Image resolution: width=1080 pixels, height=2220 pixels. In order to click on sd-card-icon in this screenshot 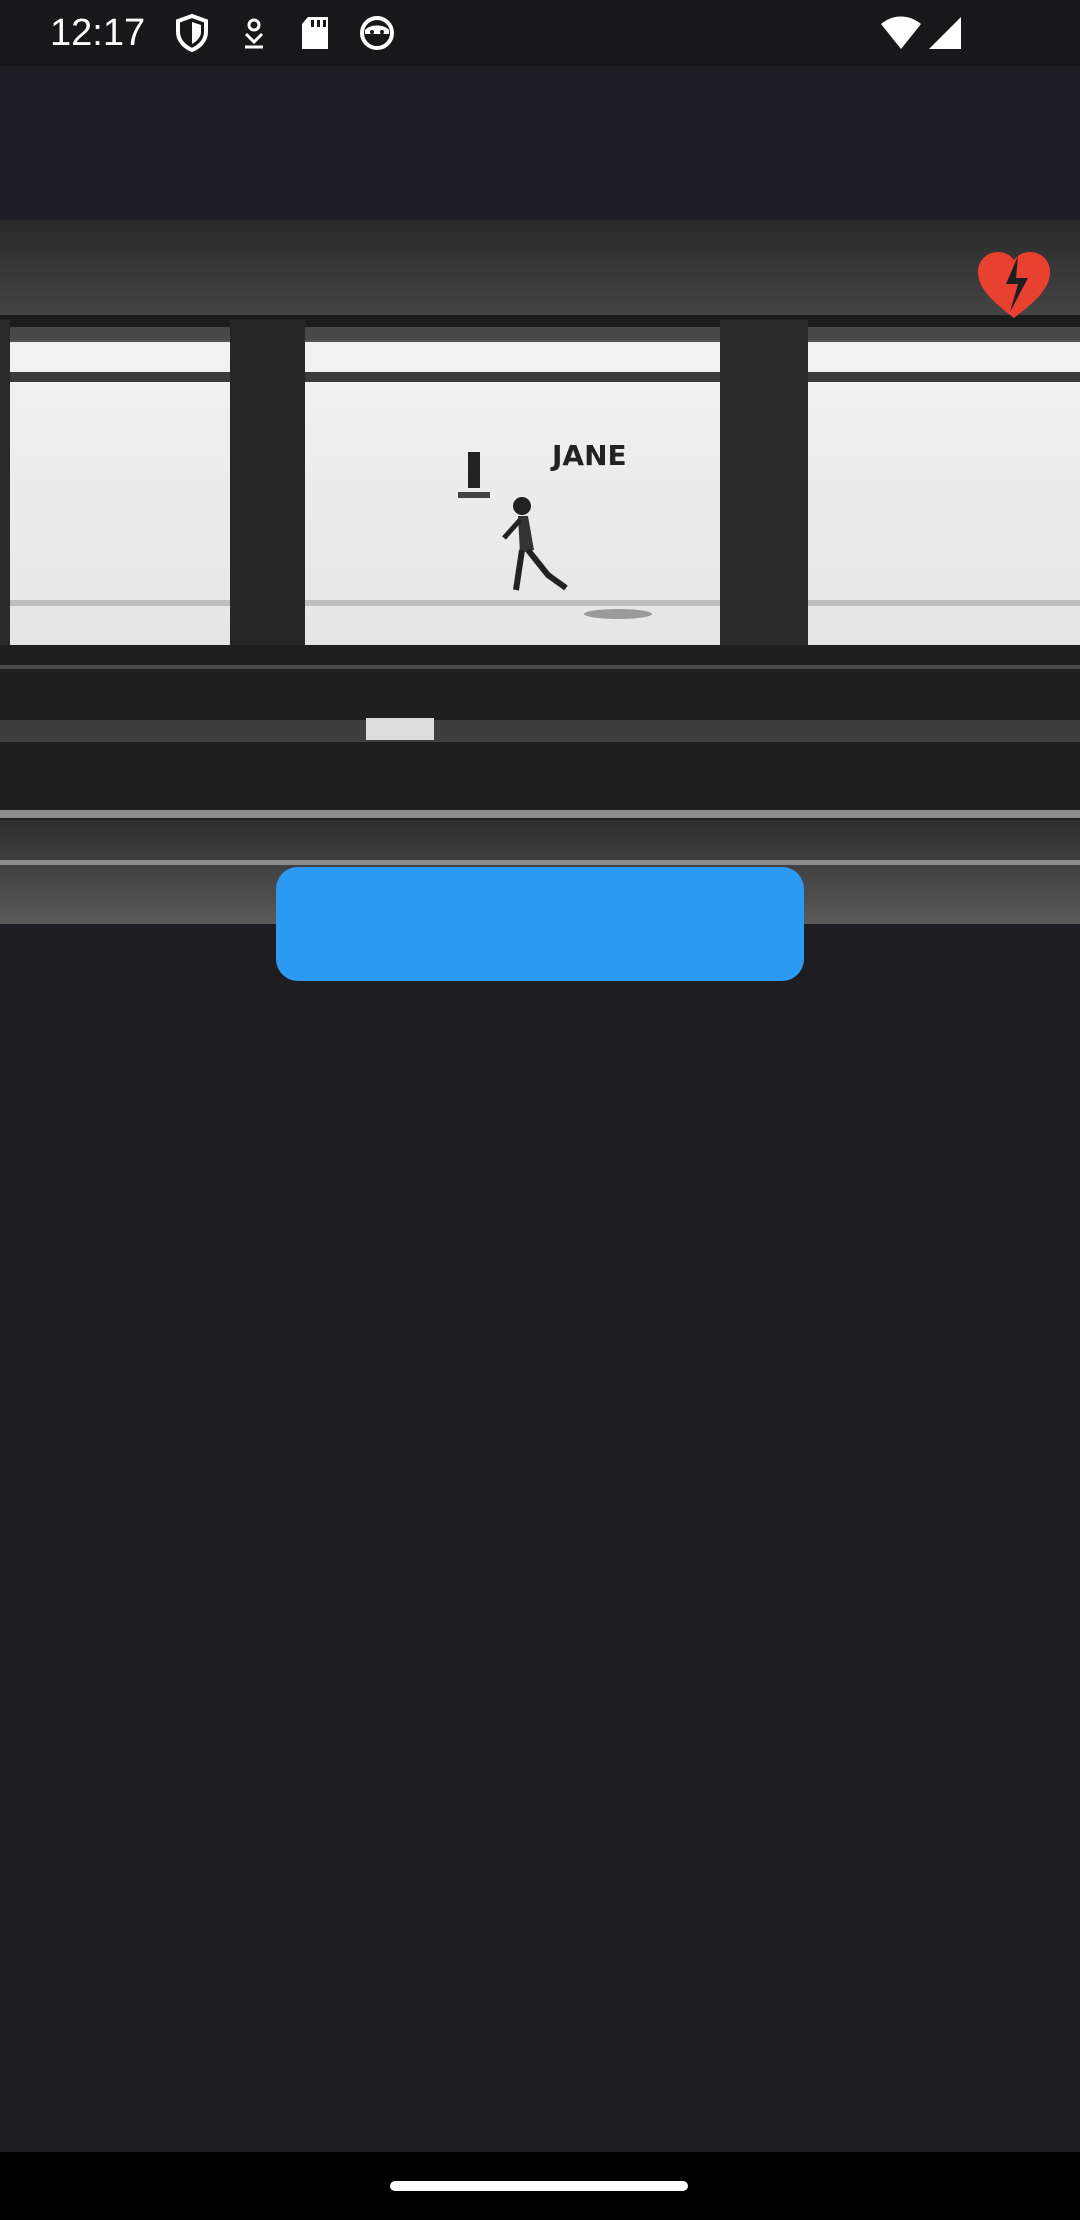, I will do `click(315, 35)`.